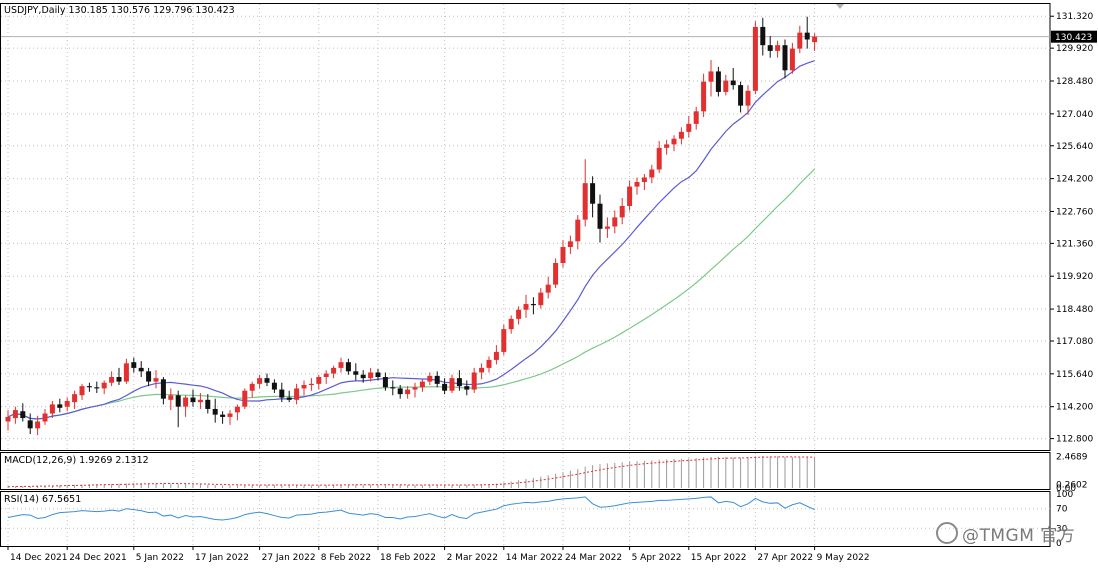 This screenshot has width=1098, height=572. What do you see at coordinates (1005, 533) in the screenshot?
I see `watermark: @TMGM 官方` at bounding box center [1005, 533].